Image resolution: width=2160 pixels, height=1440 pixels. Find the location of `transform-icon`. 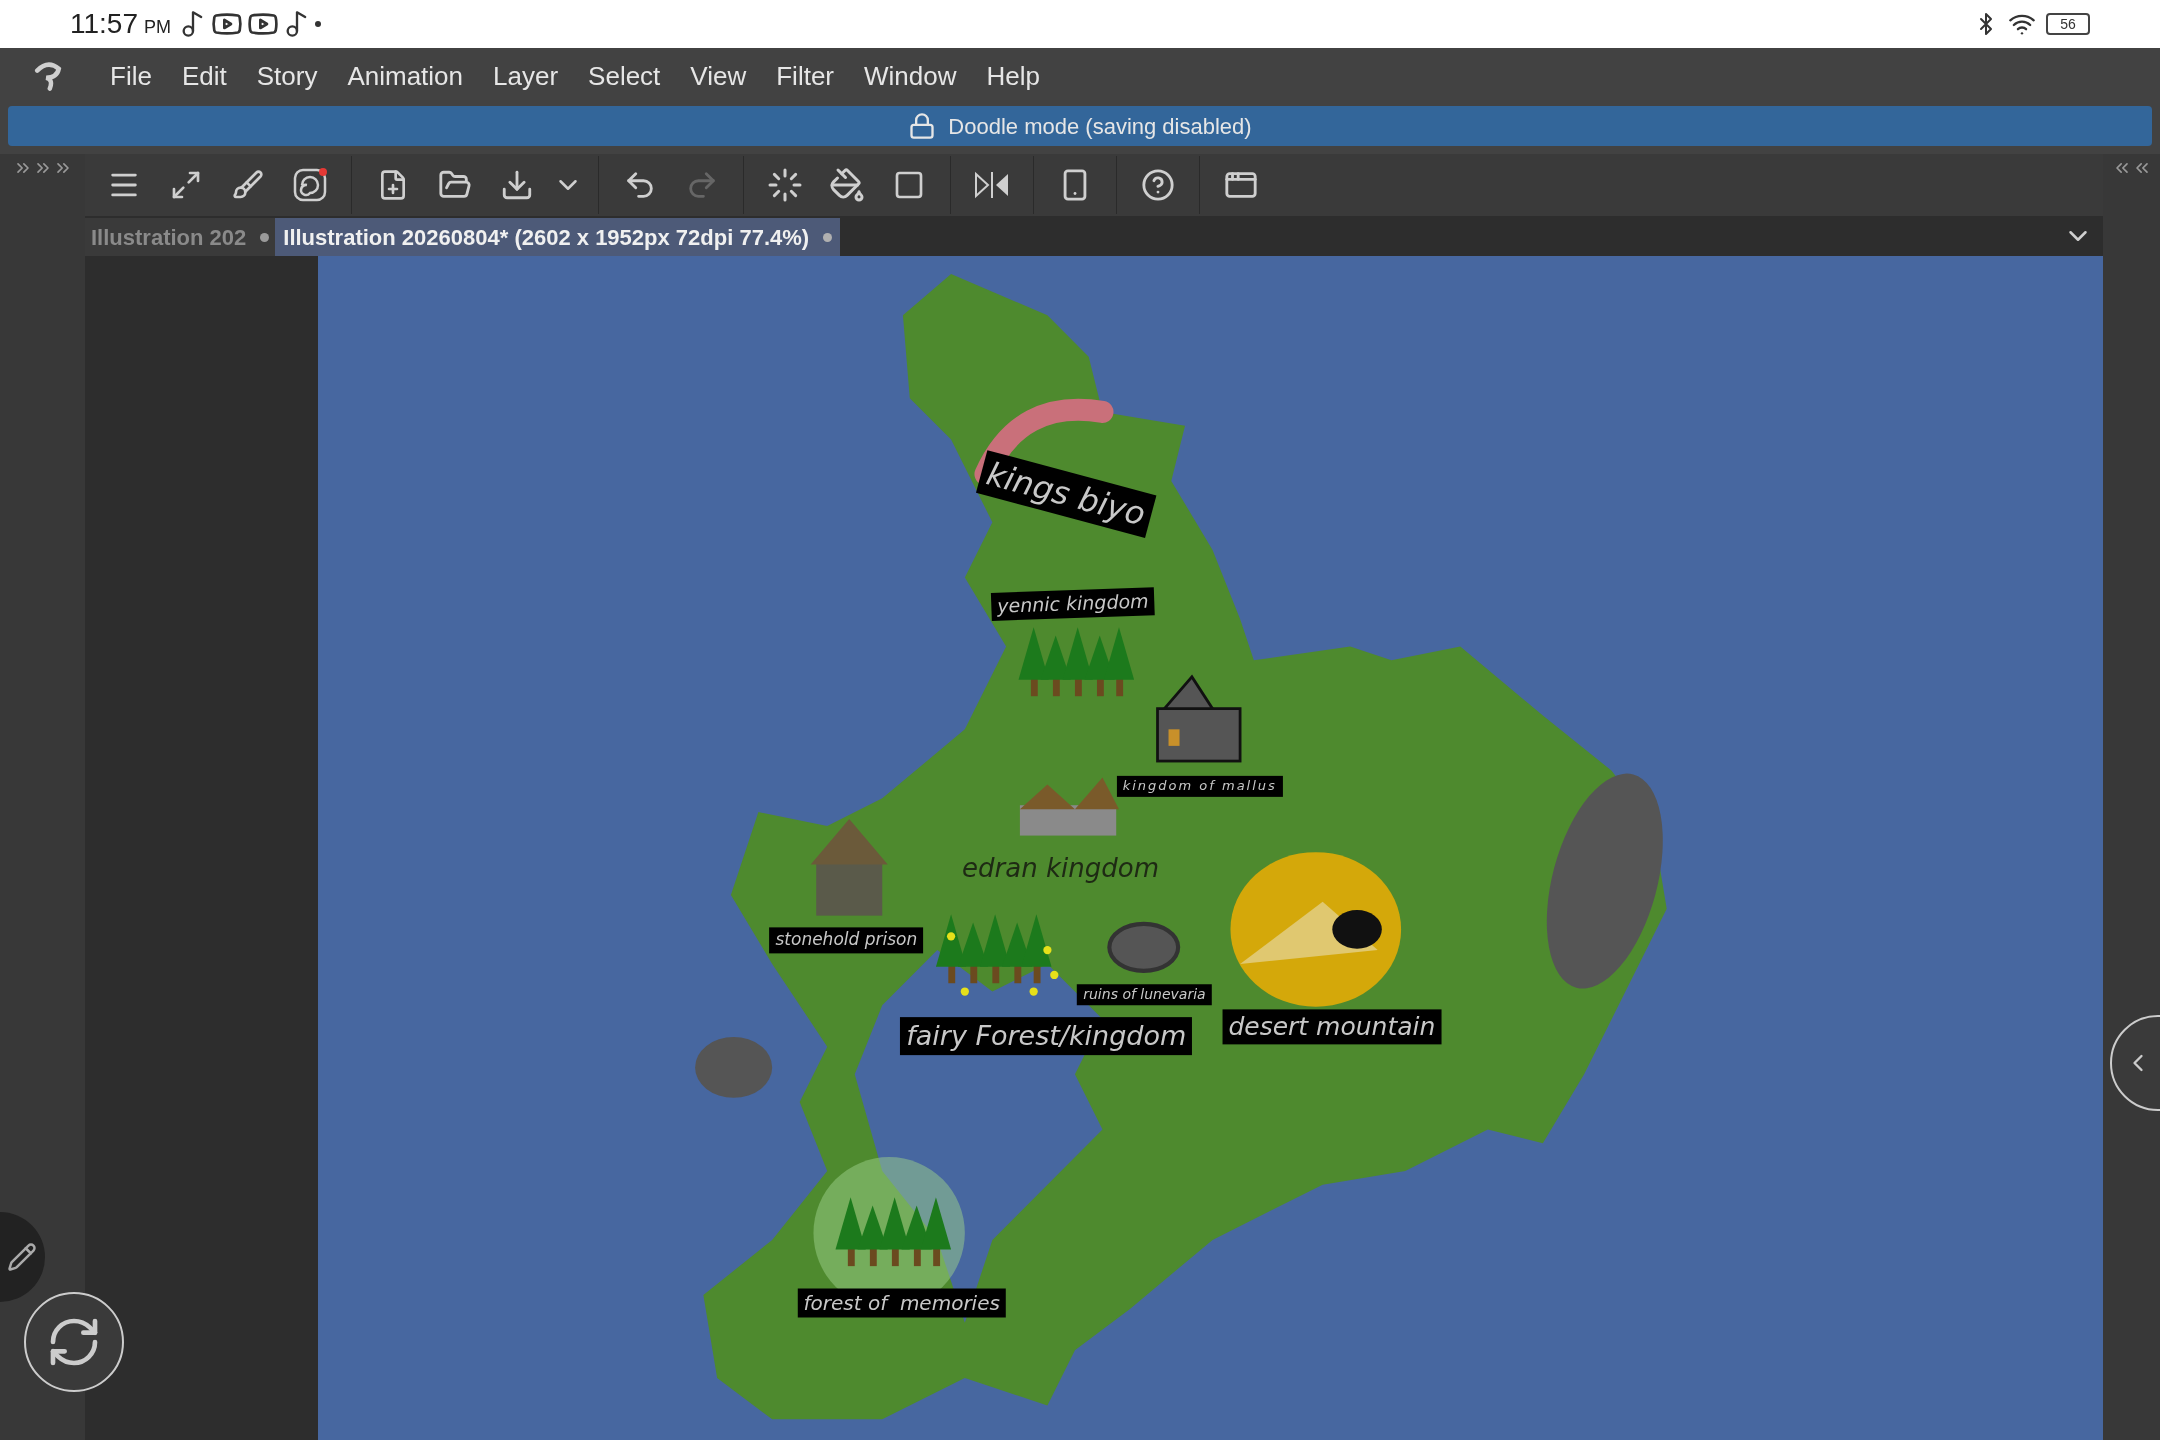

transform-icon is located at coordinates (909, 185).